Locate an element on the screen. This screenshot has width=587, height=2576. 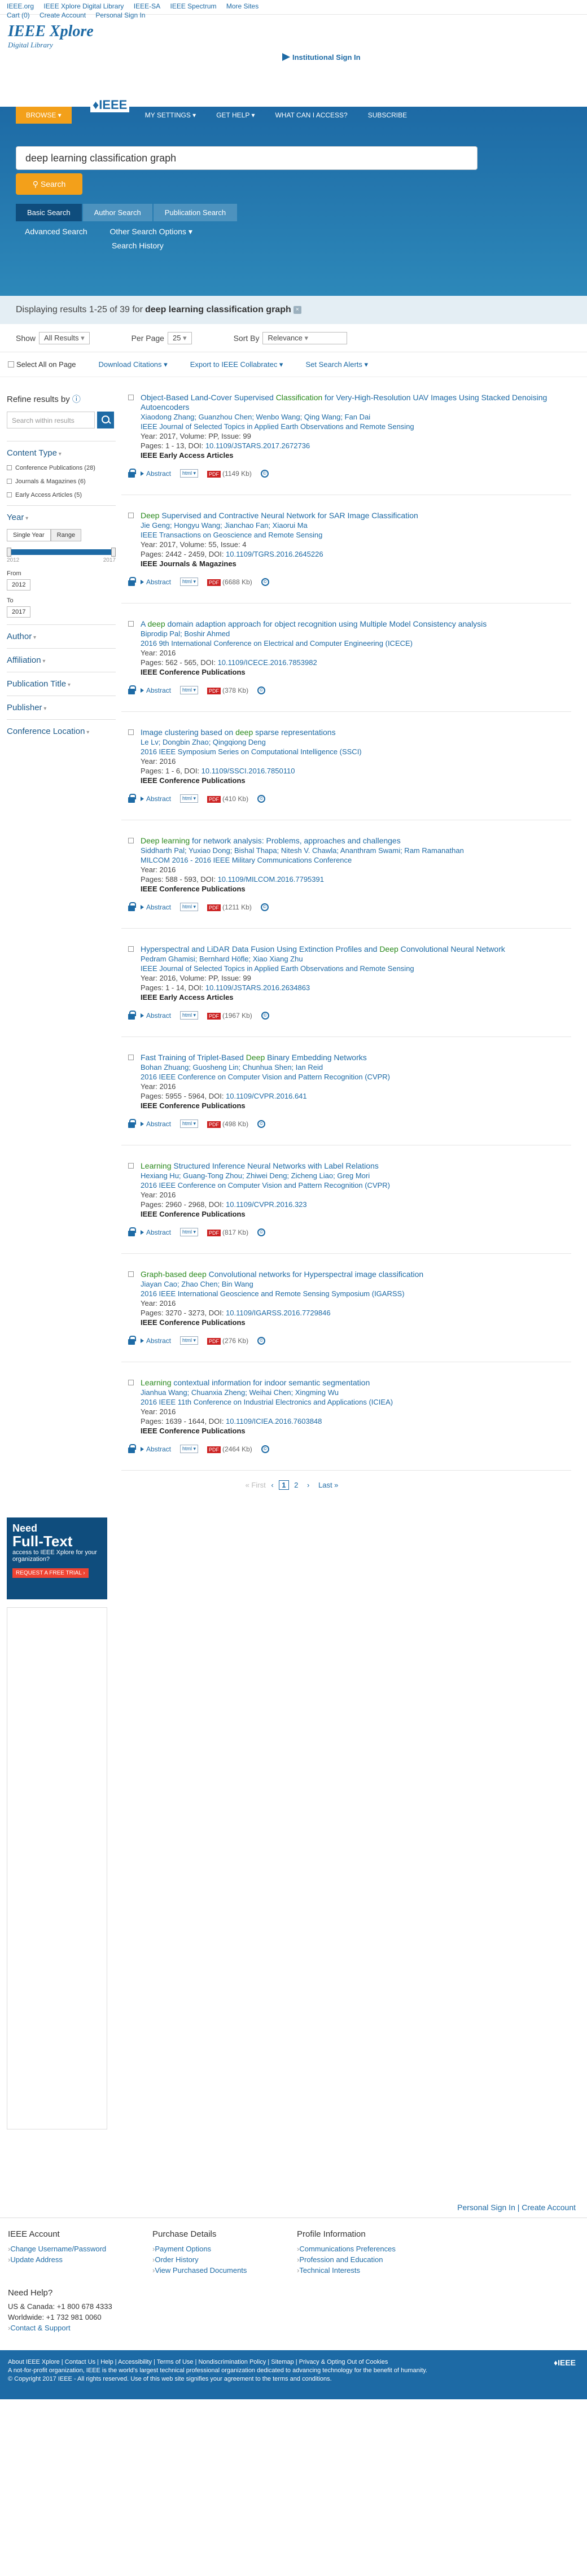
result-doi-link: 10.1109/ICIEA.2016.7603848 is located at coordinates (274, 1421).